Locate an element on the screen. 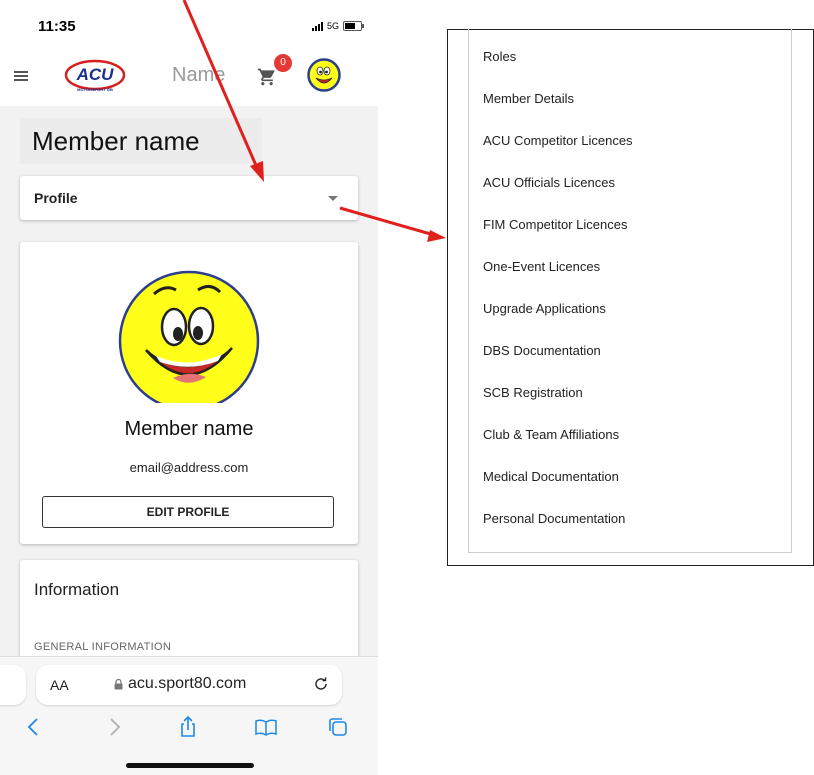  page-title: Member name is located at coordinates (141, 141).